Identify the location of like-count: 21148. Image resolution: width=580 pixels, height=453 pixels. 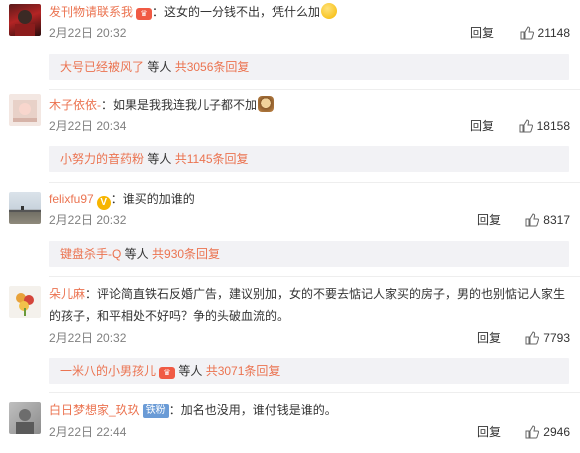
(553, 33).